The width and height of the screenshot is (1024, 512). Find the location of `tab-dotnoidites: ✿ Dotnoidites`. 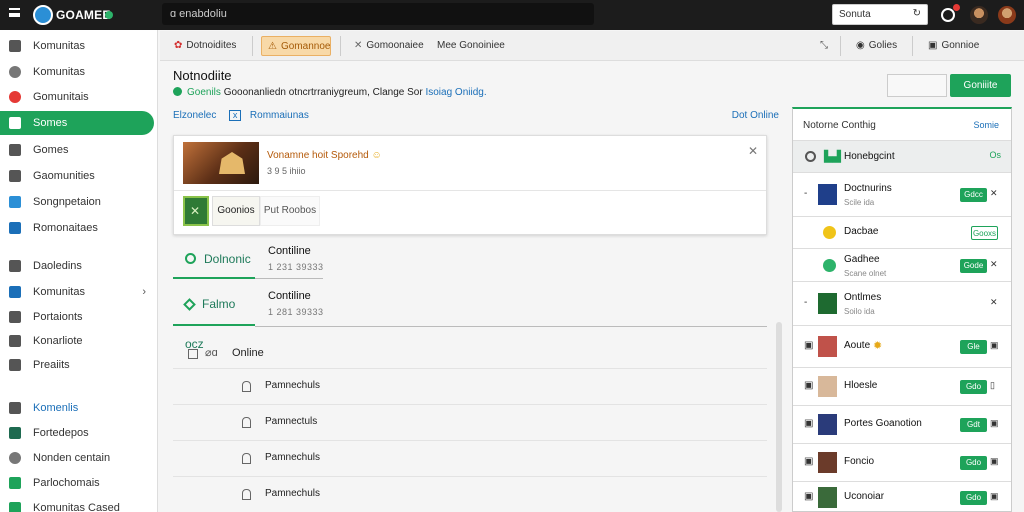

tab-dotnoidites: ✿ Dotnoidites is located at coordinates (202, 46).